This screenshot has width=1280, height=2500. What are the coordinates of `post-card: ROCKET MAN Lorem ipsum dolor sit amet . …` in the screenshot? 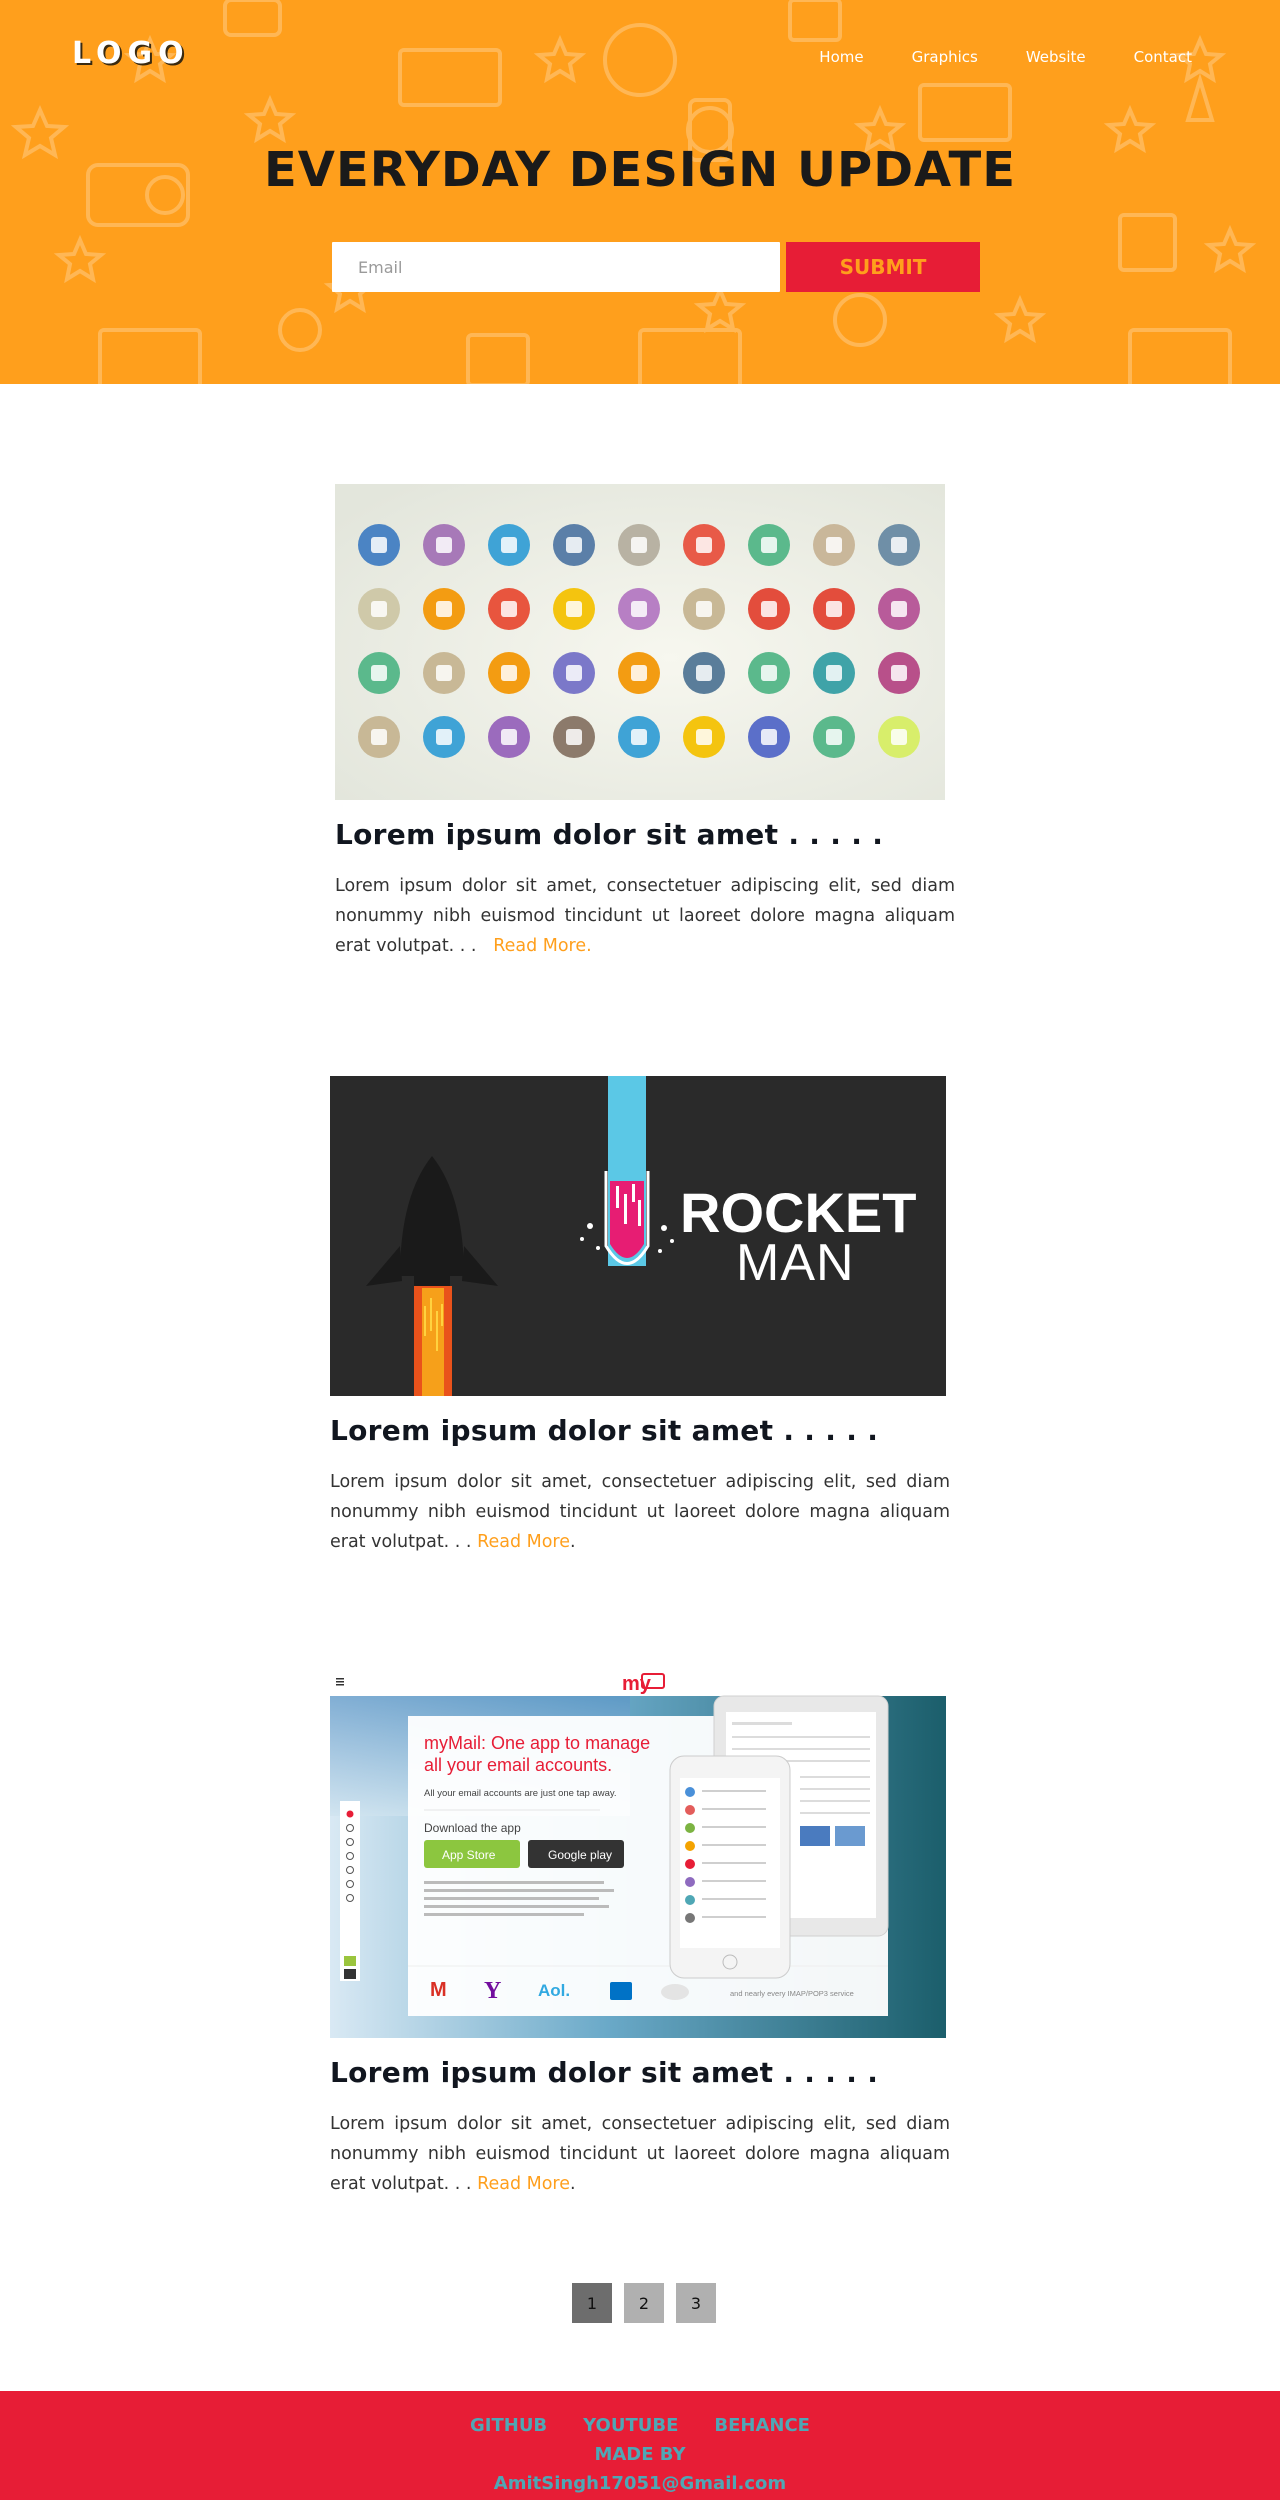 It's located at (640, 1316).